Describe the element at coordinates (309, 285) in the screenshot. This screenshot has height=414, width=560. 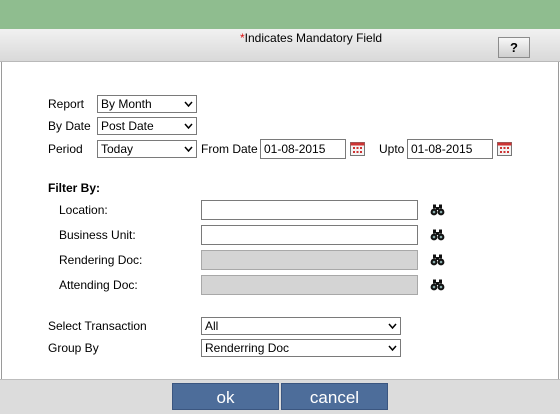
I see `attending-doc-field` at that location.